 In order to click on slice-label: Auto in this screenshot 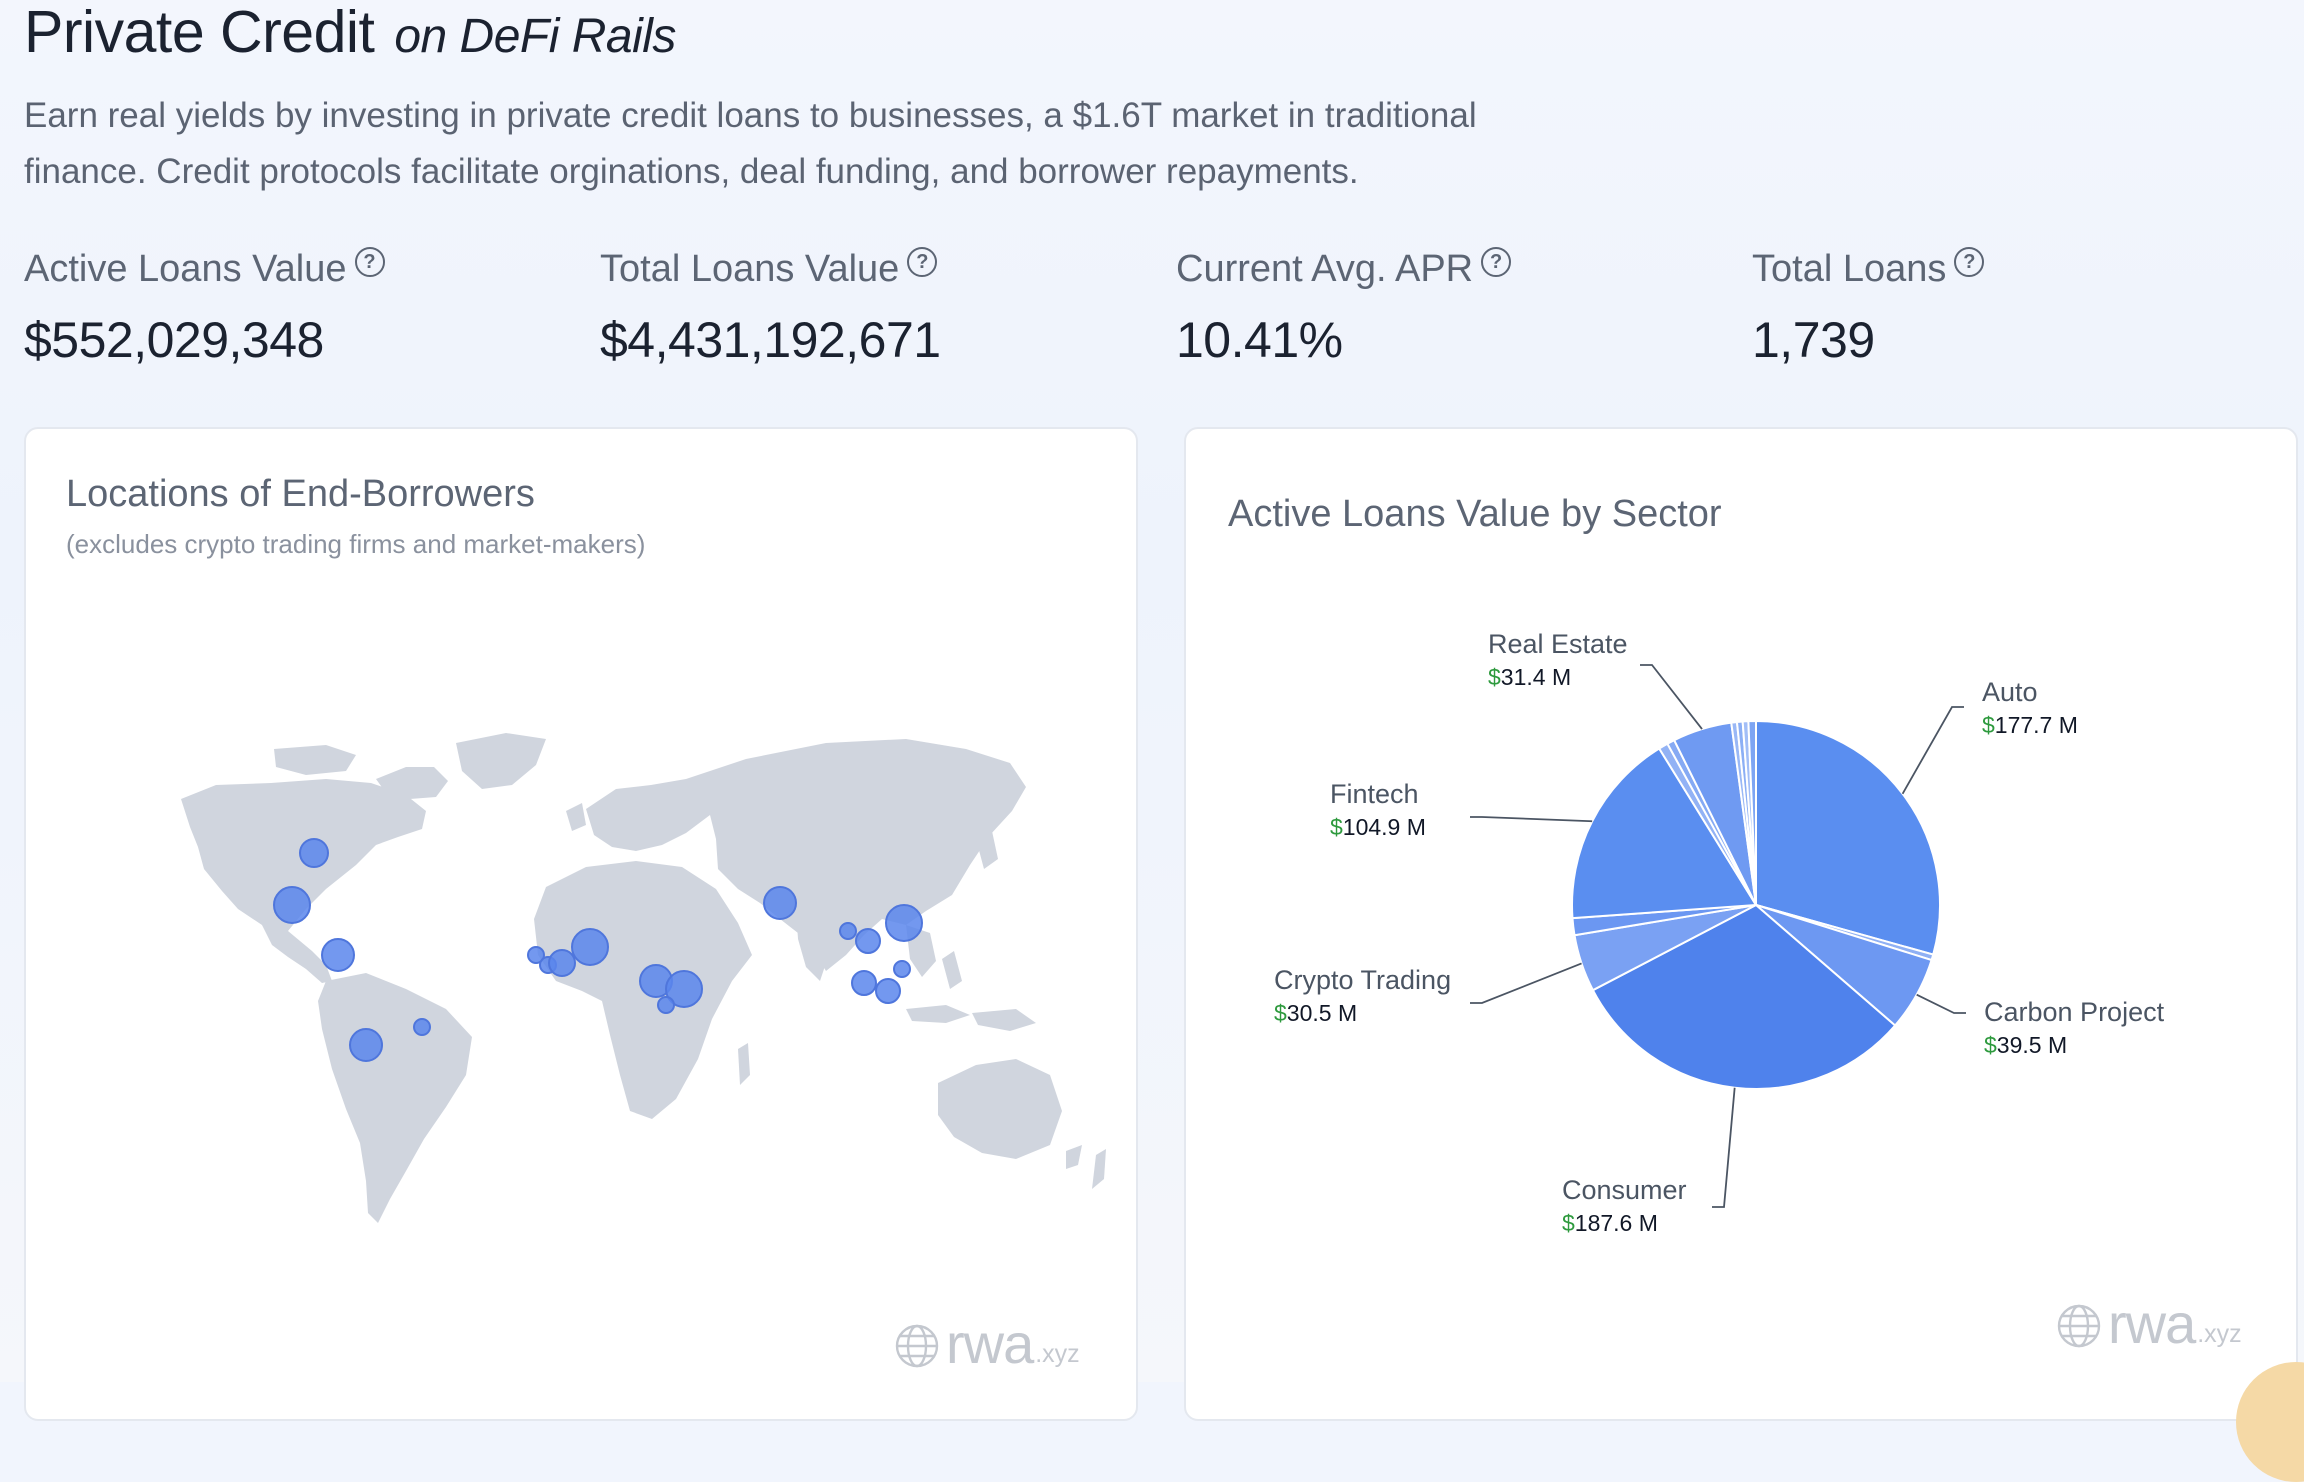, I will do `click(2010, 692)`.